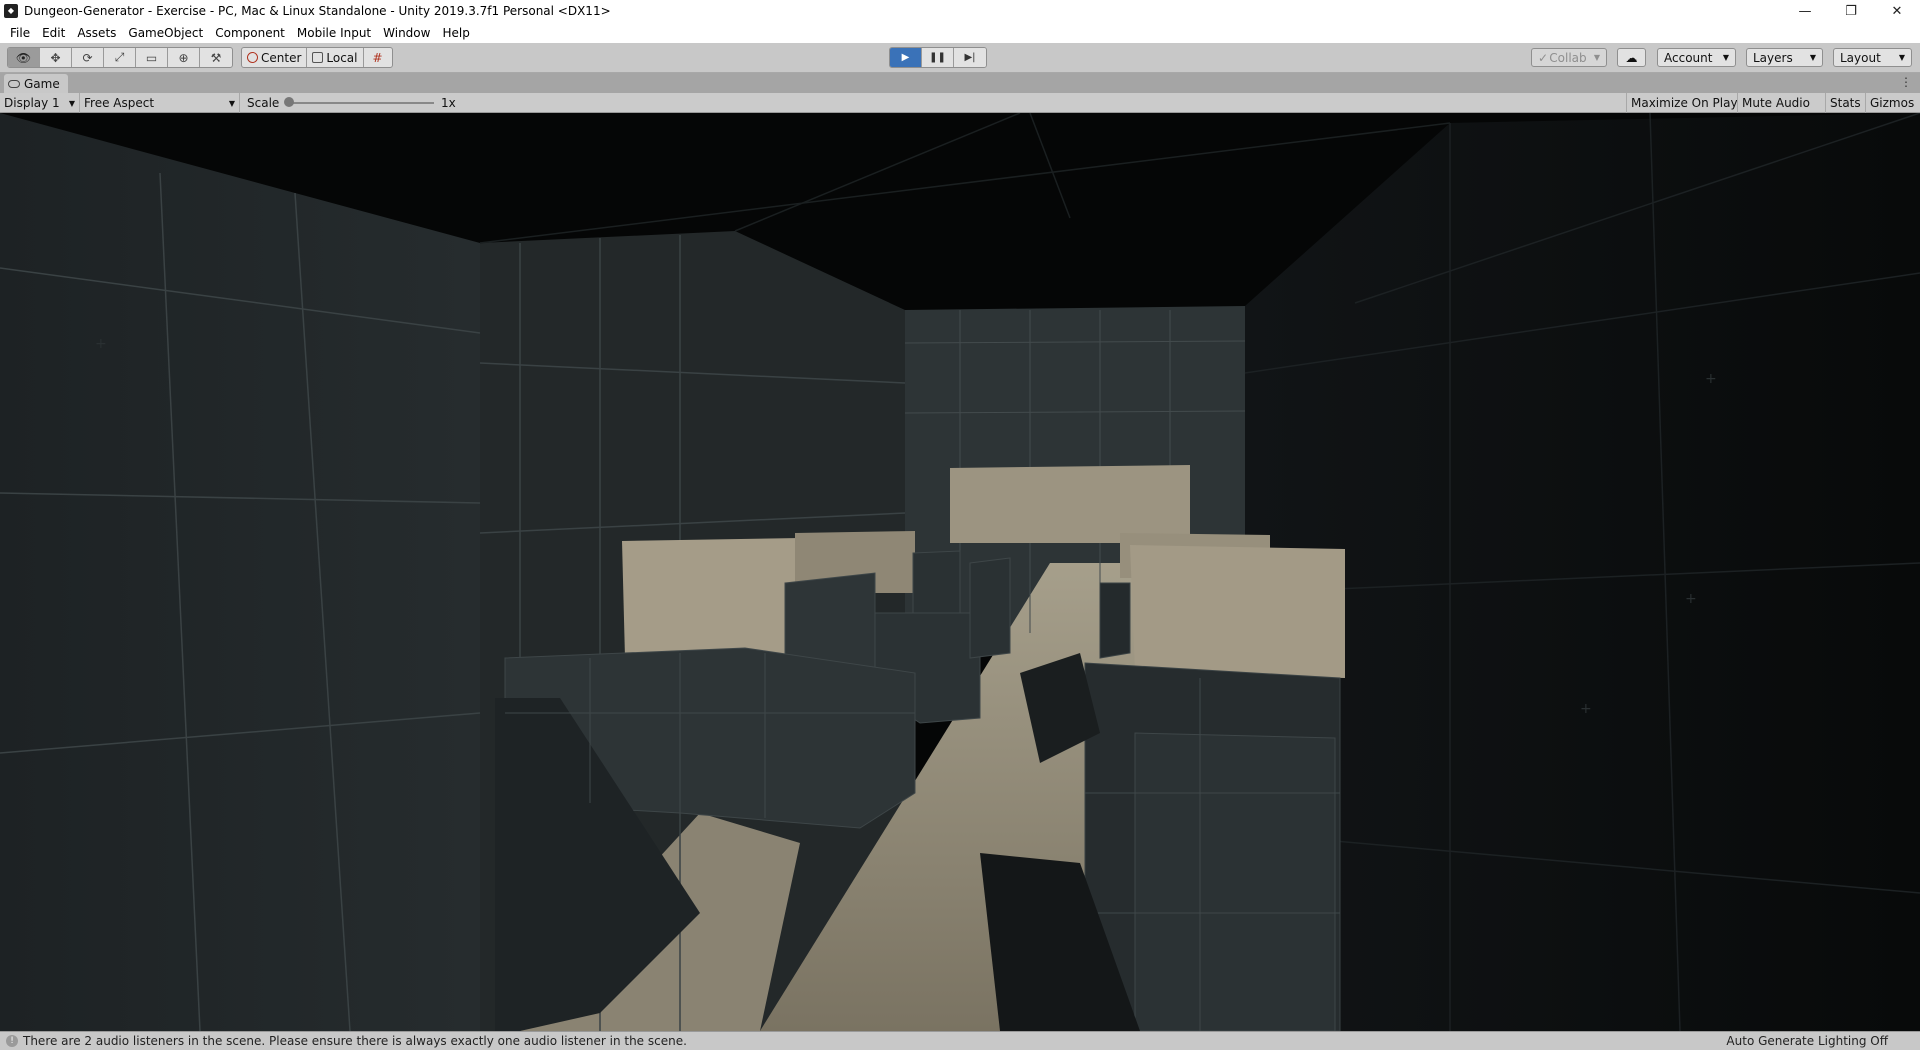 The height and width of the screenshot is (1050, 1920). I want to click on menu-help: Help, so click(455, 33).